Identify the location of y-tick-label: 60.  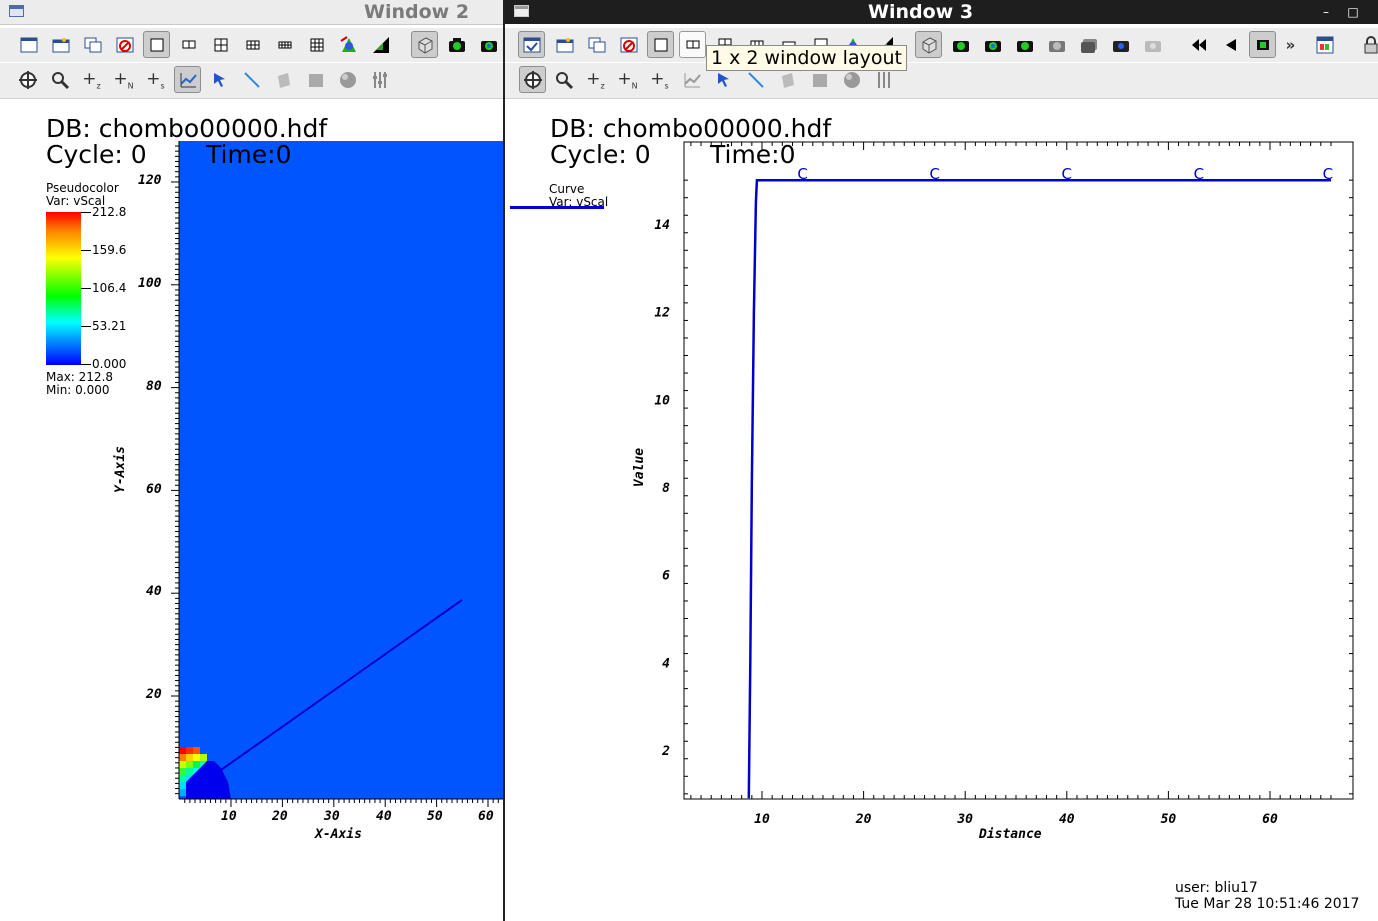
(154, 489).